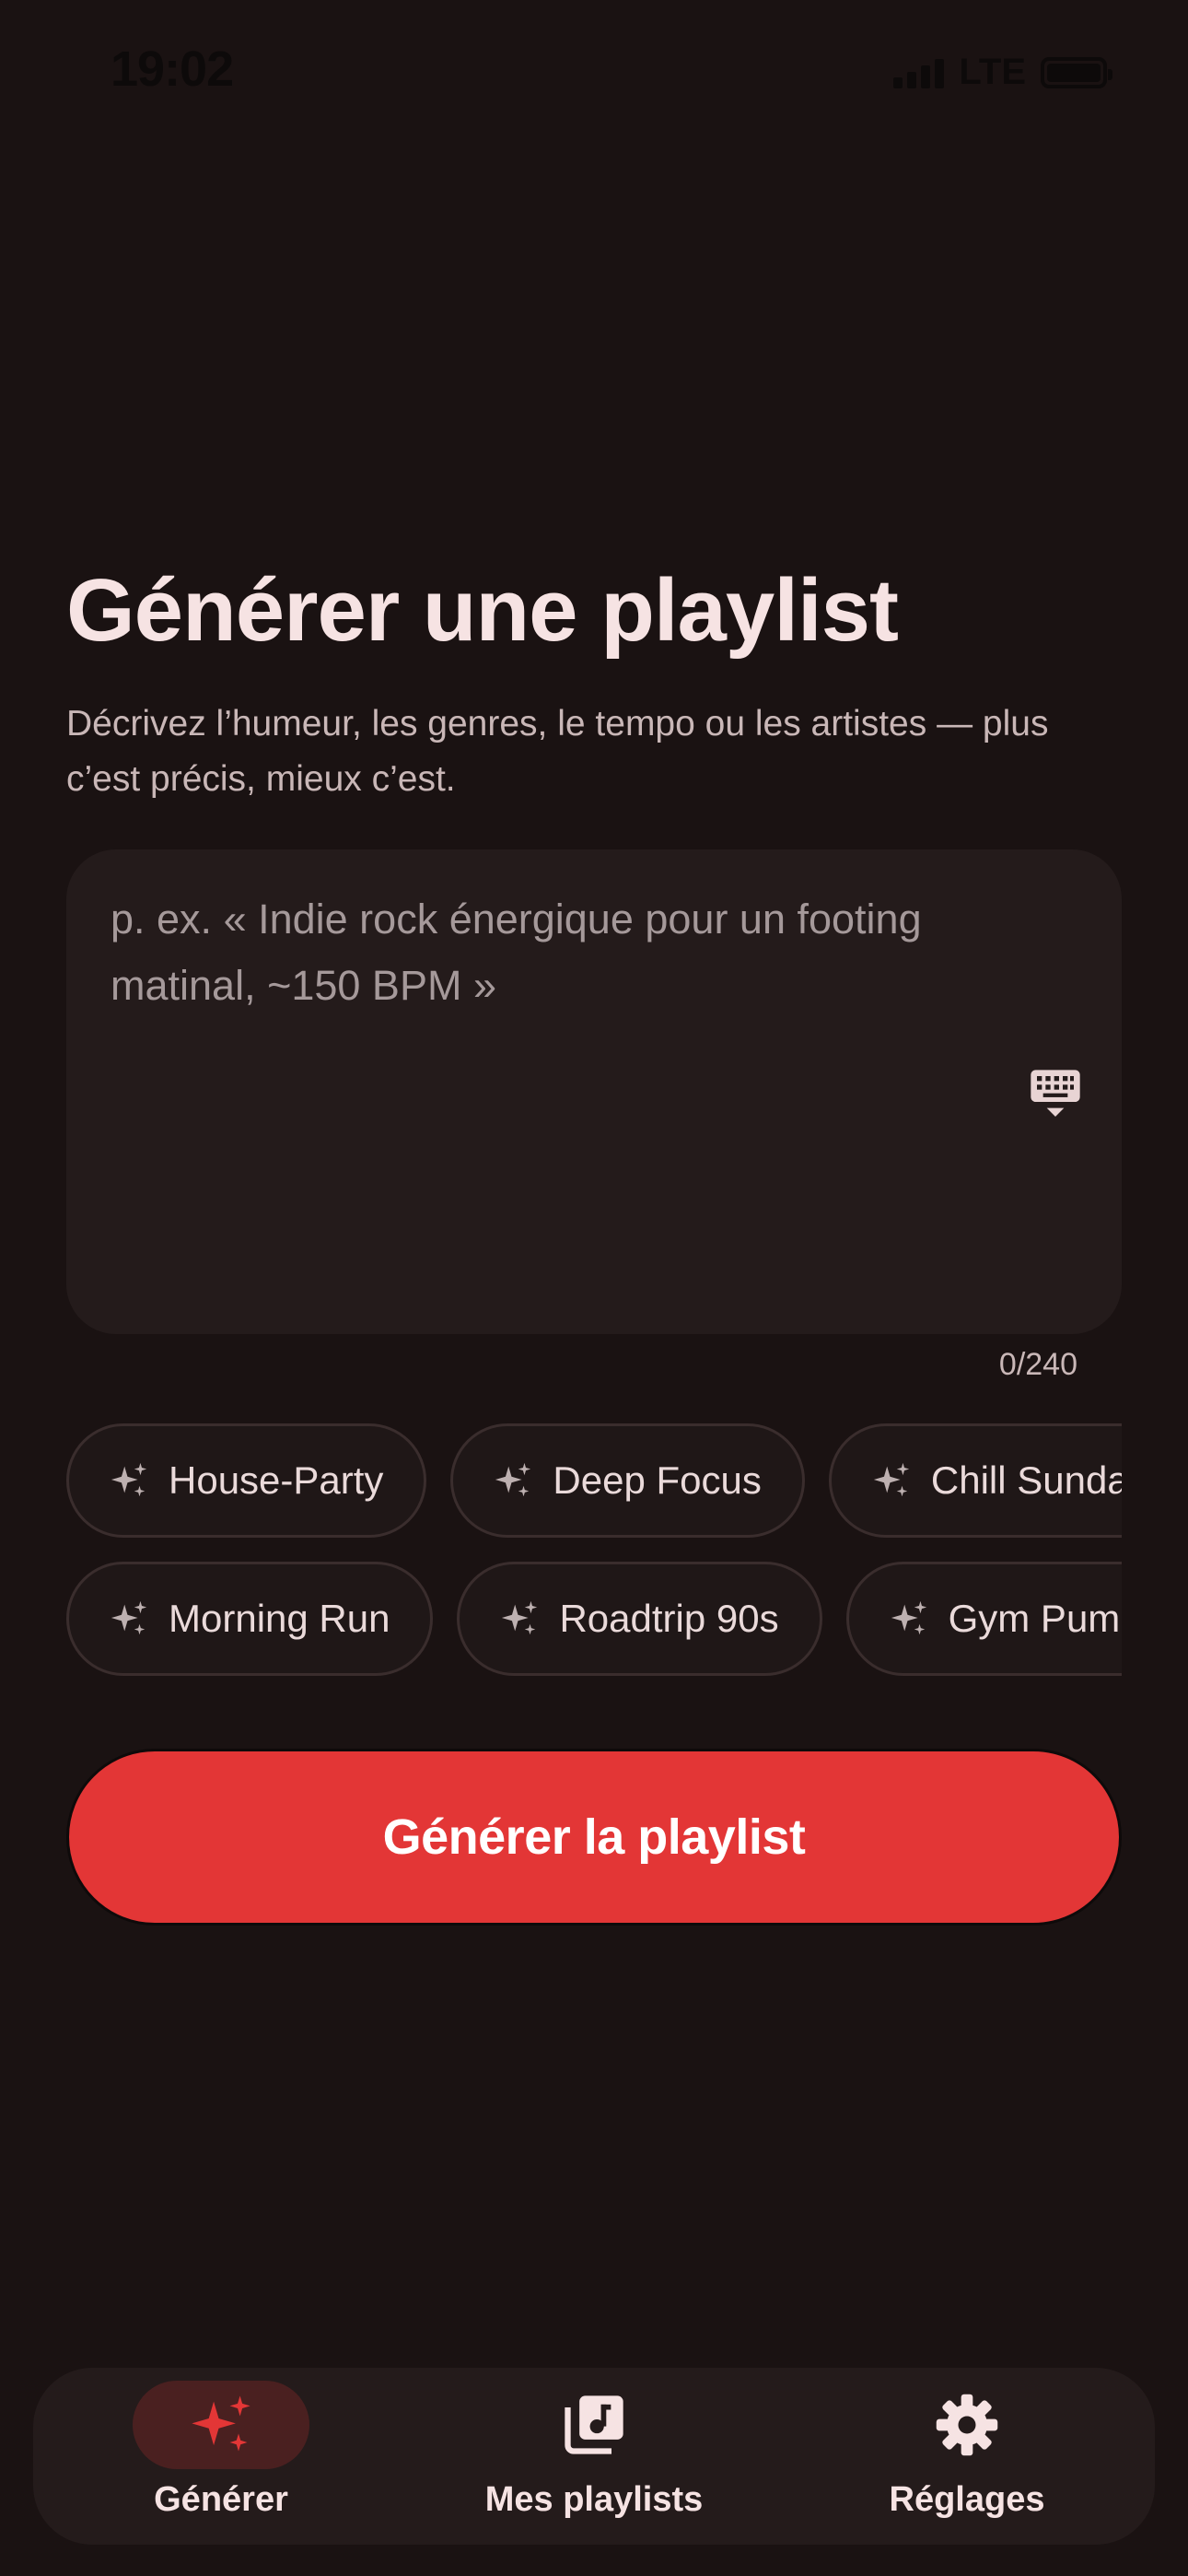 The height and width of the screenshot is (2576, 1188). What do you see at coordinates (1055, 1094) in the screenshot?
I see `keyboard-hide-icon` at bounding box center [1055, 1094].